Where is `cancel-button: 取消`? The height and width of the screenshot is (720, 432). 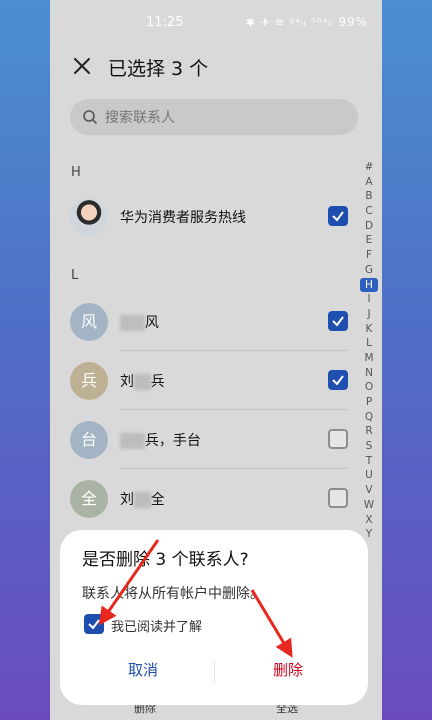 cancel-button: 取消 is located at coordinates (143, 669).